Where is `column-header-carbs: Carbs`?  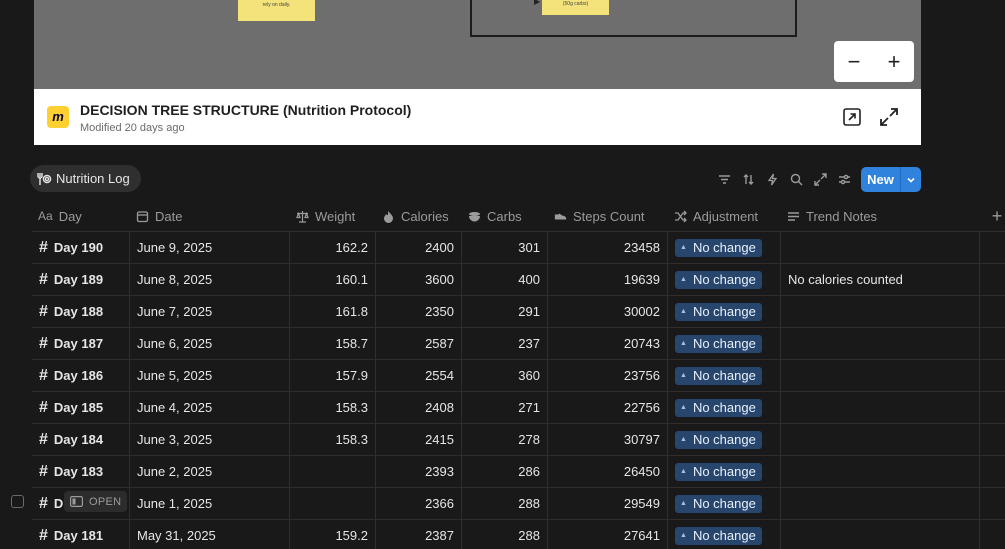
column-header-carbs: Carbs is located at coordinates (492, 216).